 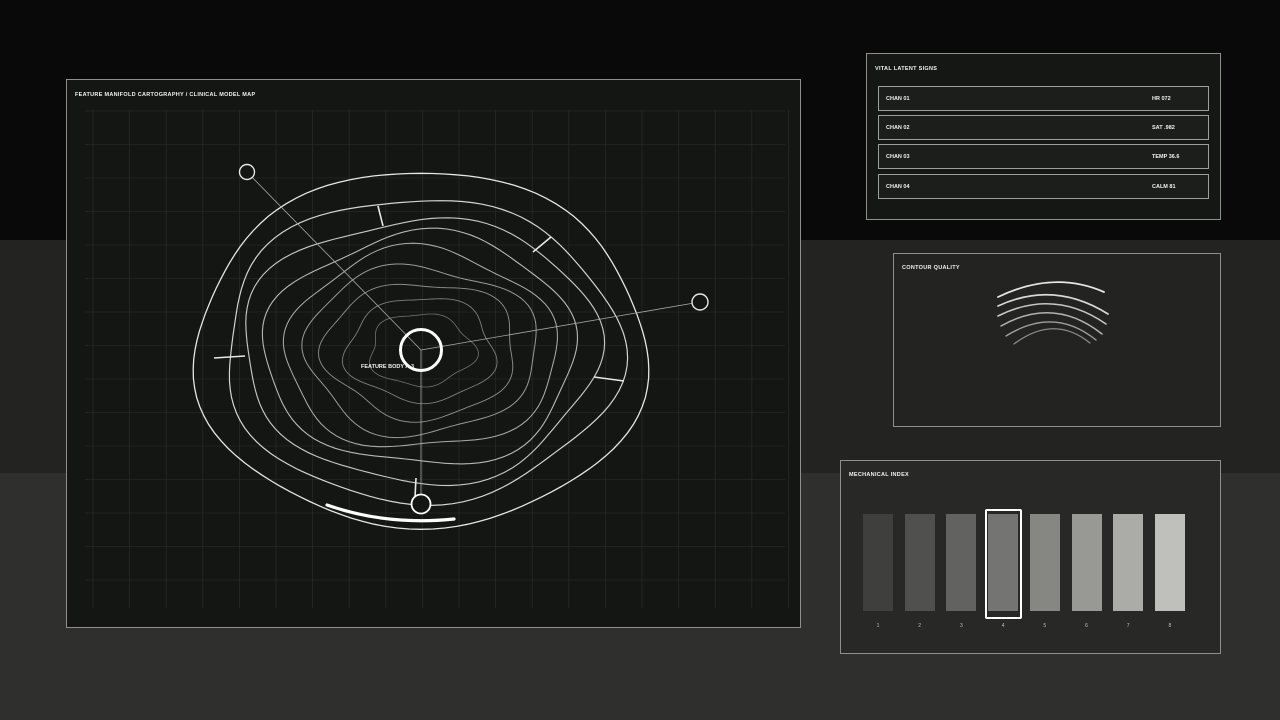 I want to click on index-bar-label: 2, so click(x=920, y=626).